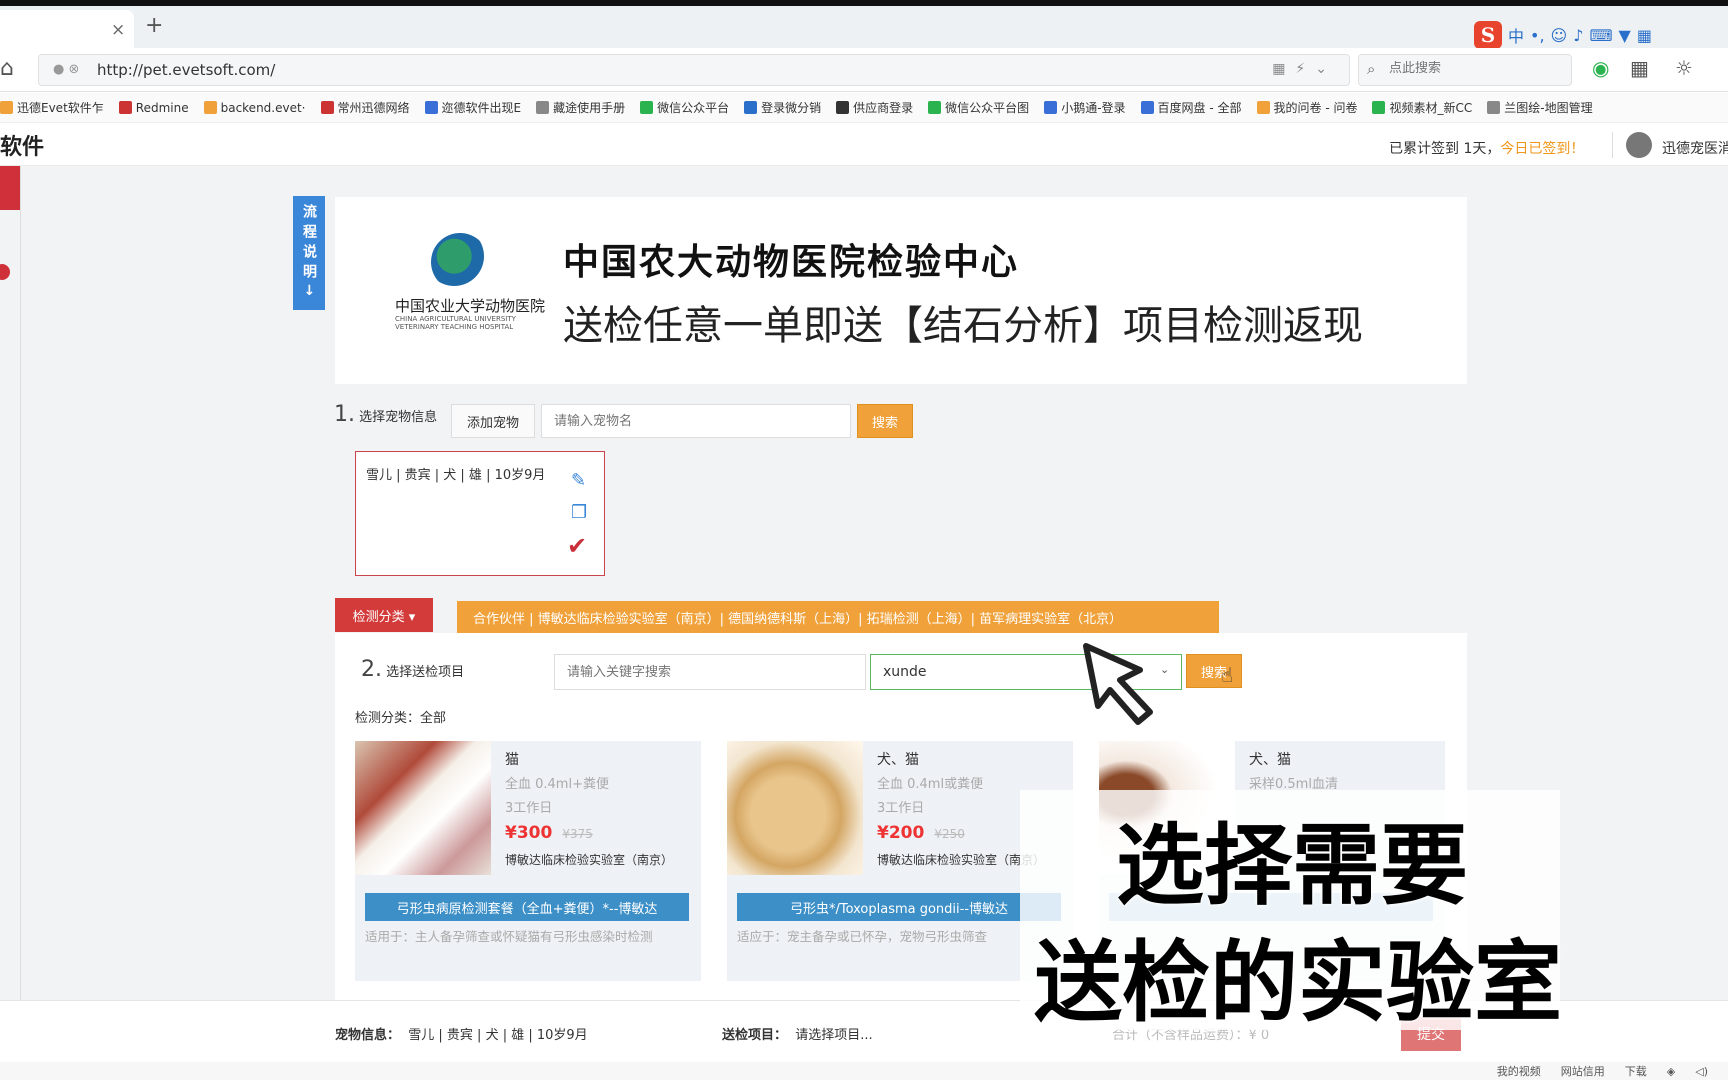 The image size is (1728, 1080). What do you see at coordinates (425, 672) in the screenshot?
I see `step2-text: 选择送检项目` at bounding box center [425, 672].